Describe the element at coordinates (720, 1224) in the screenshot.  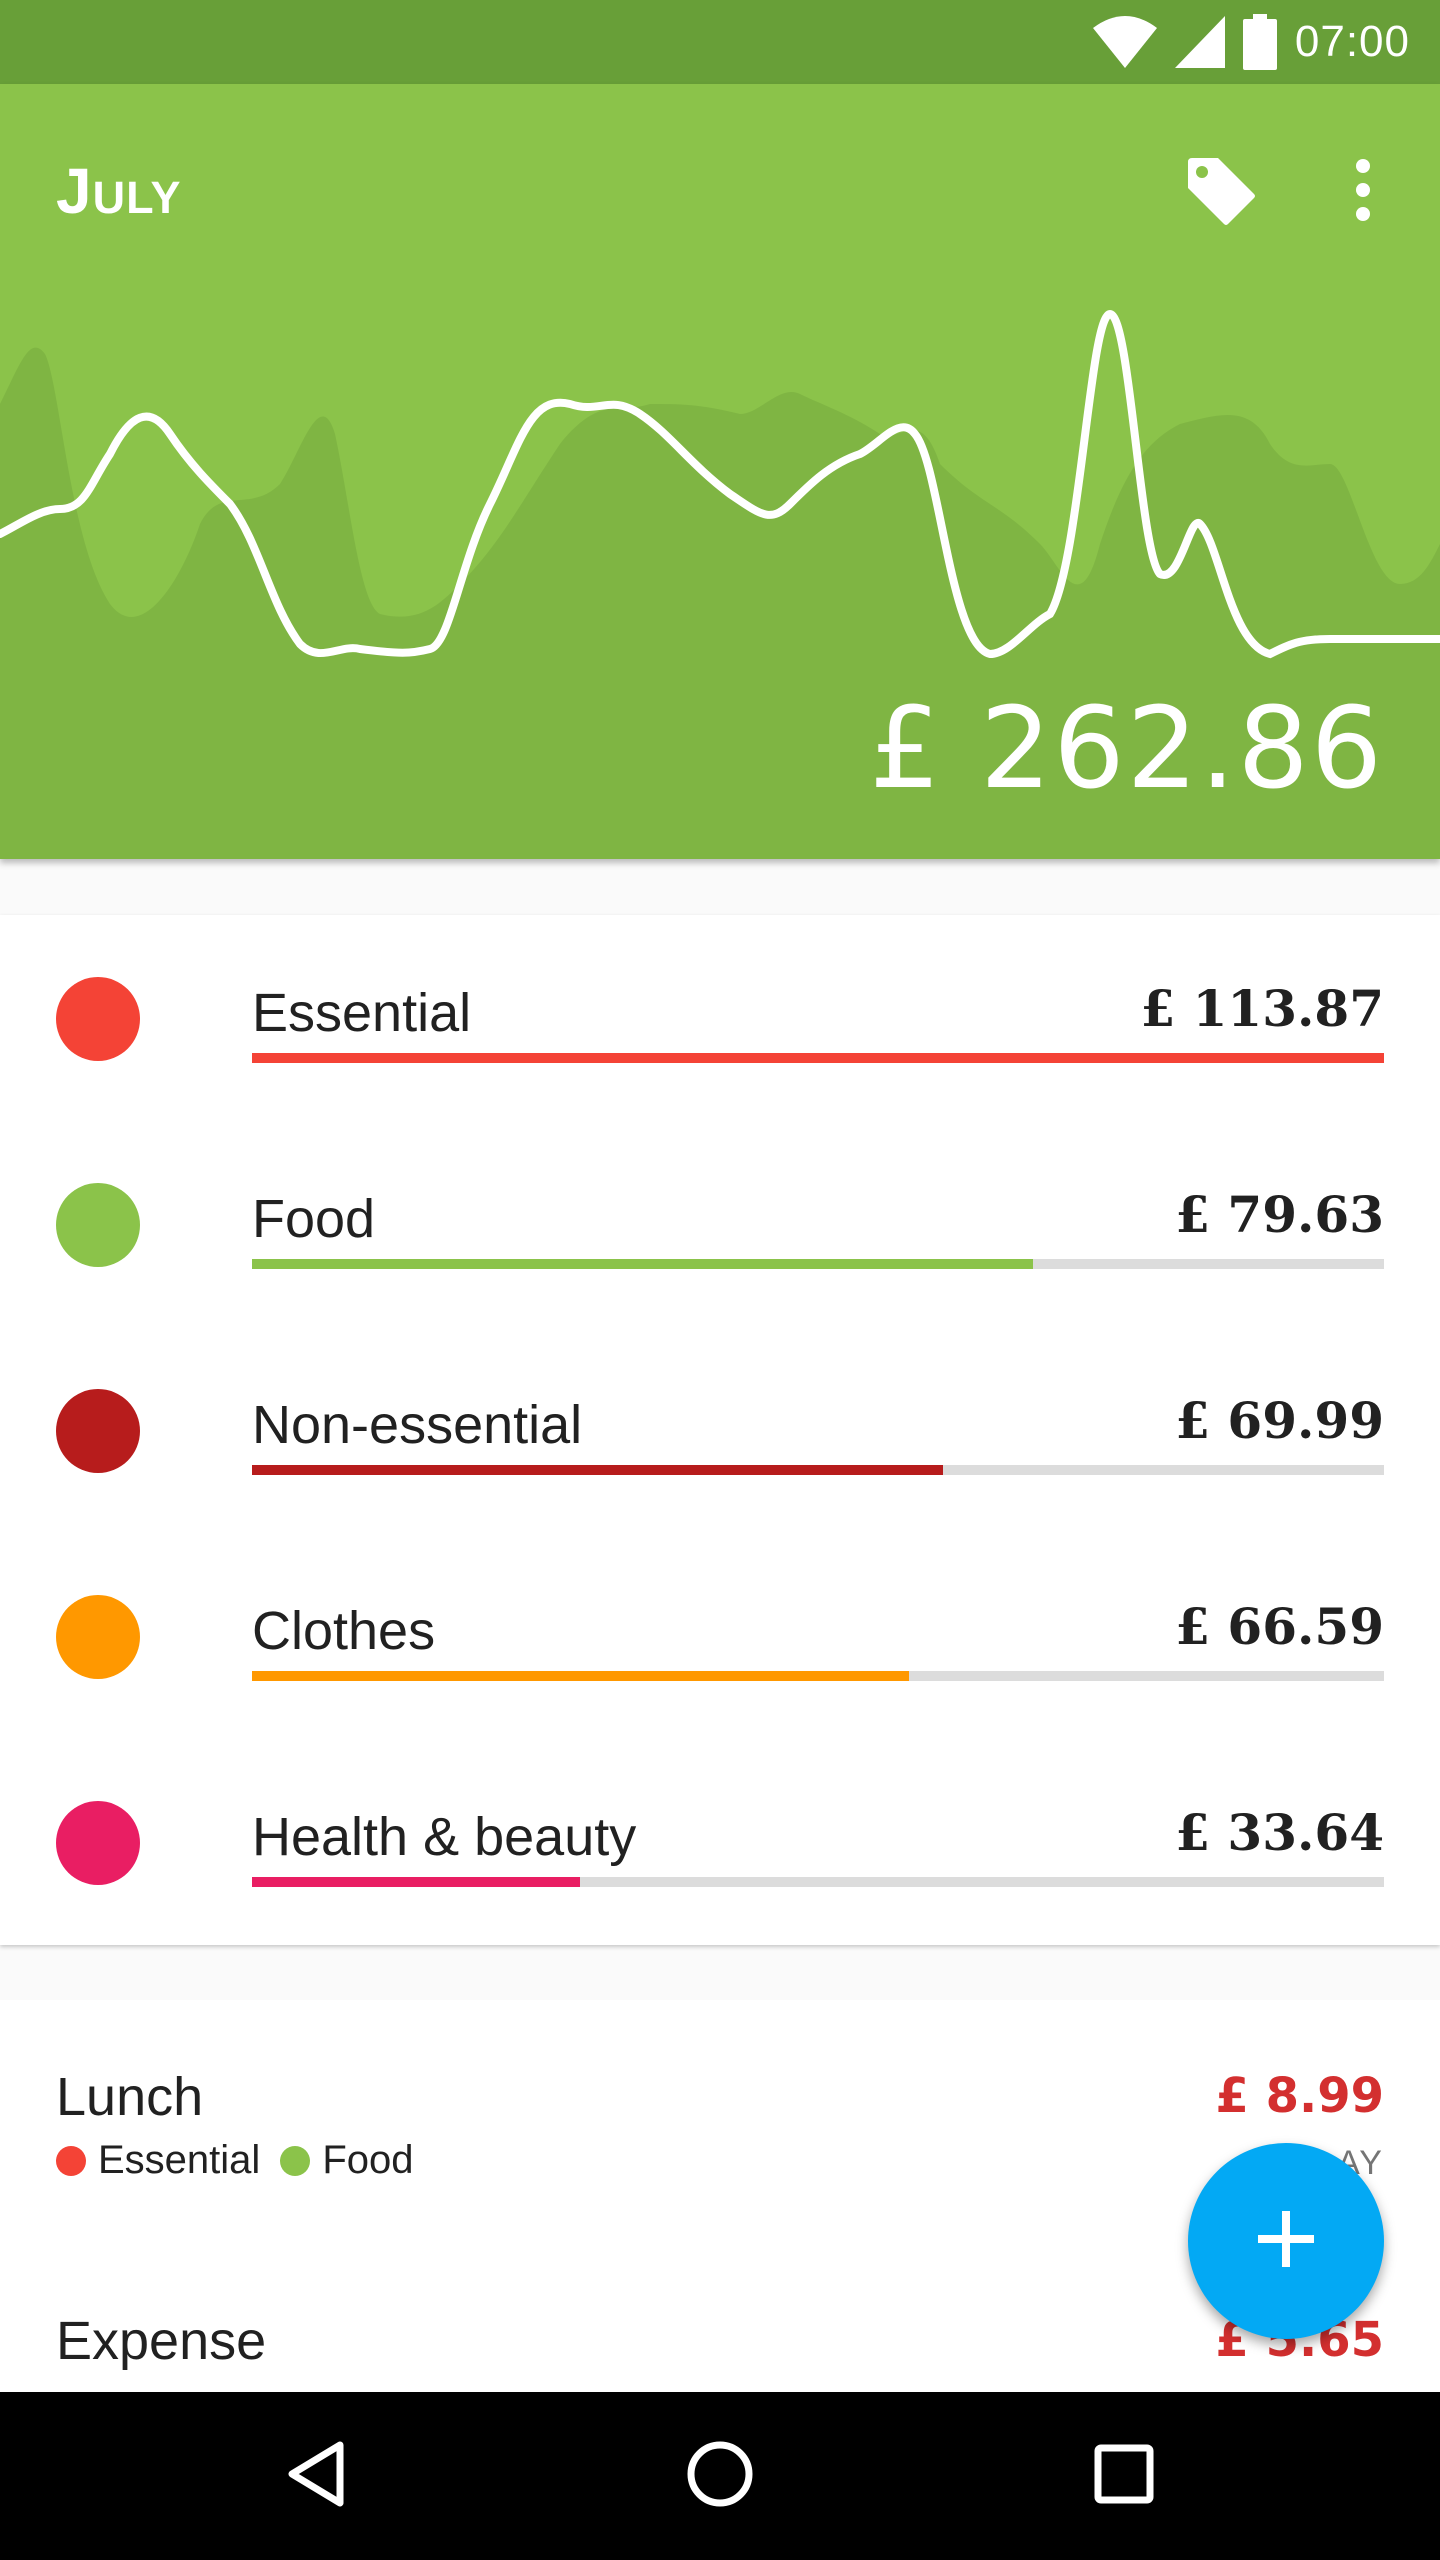
I see `category-row-food: Food £ 79.63` at that location.